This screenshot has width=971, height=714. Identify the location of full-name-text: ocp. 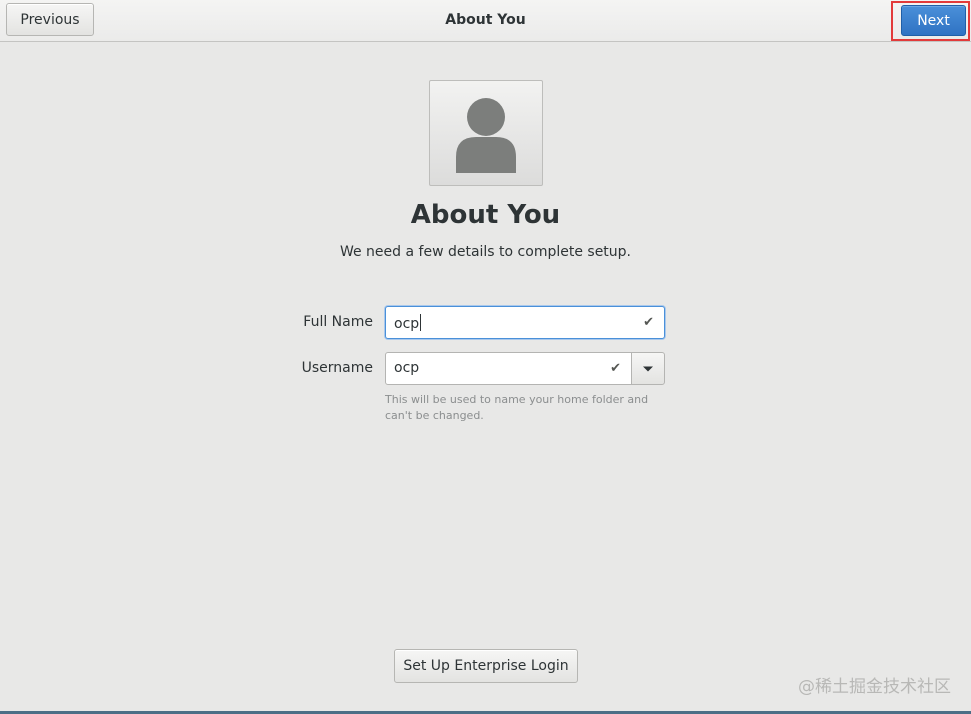
(408, 323).